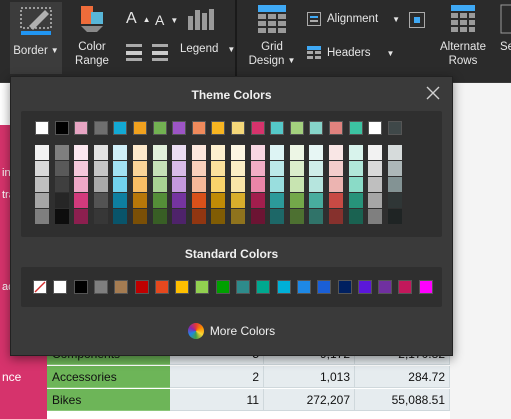 This screenshot has height=419, width=511. What do you see at coordinates (353, 19) in the screenshot?
I see `alignment-dropdown: Alignment ▼` at bounding box center [353, 19].